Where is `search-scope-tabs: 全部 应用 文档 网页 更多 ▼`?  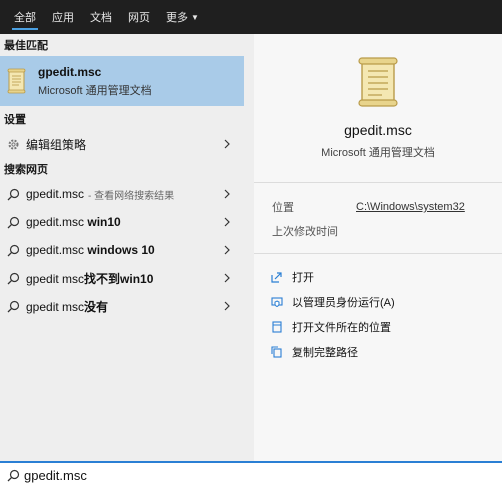
search-scope-tabs: 全部 应用 文档 网页 更多 ▼ is located at coordinates (251, 17).